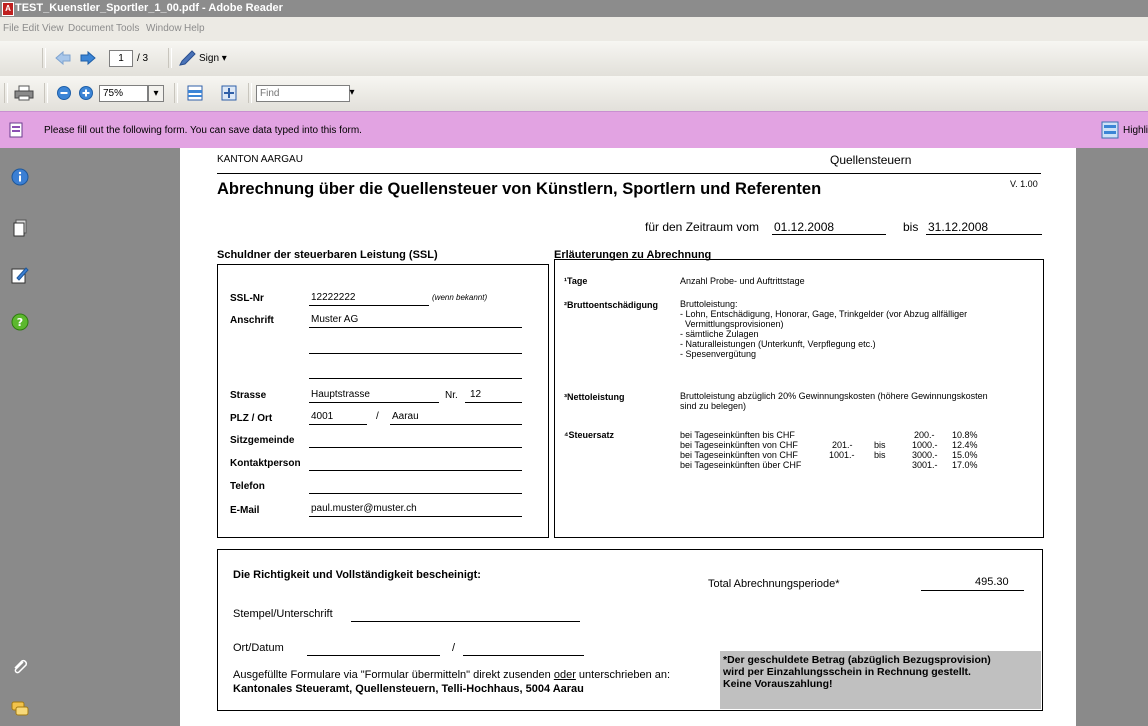 Image resolution: width=1148 pixels, height=726 pixels. Describe the element at coordinates (1024, 184) in the screenshot. I see `form-version: V. 1.00` at that location.